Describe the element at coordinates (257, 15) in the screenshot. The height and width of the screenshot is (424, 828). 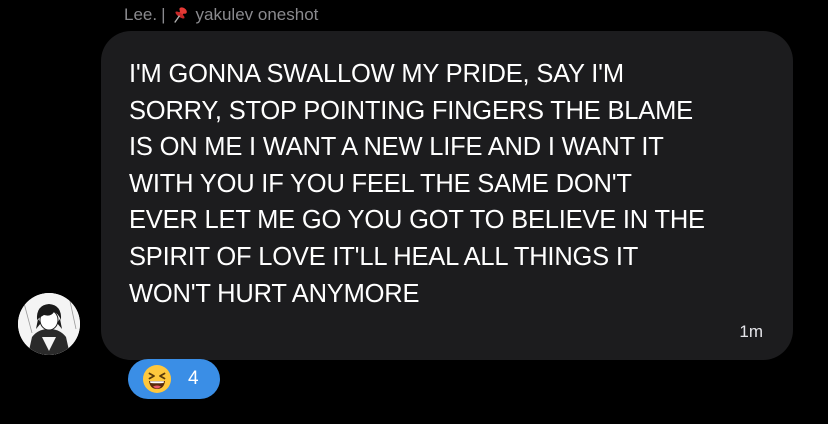
I see `thread-name: yakulev oneshot` at that location.